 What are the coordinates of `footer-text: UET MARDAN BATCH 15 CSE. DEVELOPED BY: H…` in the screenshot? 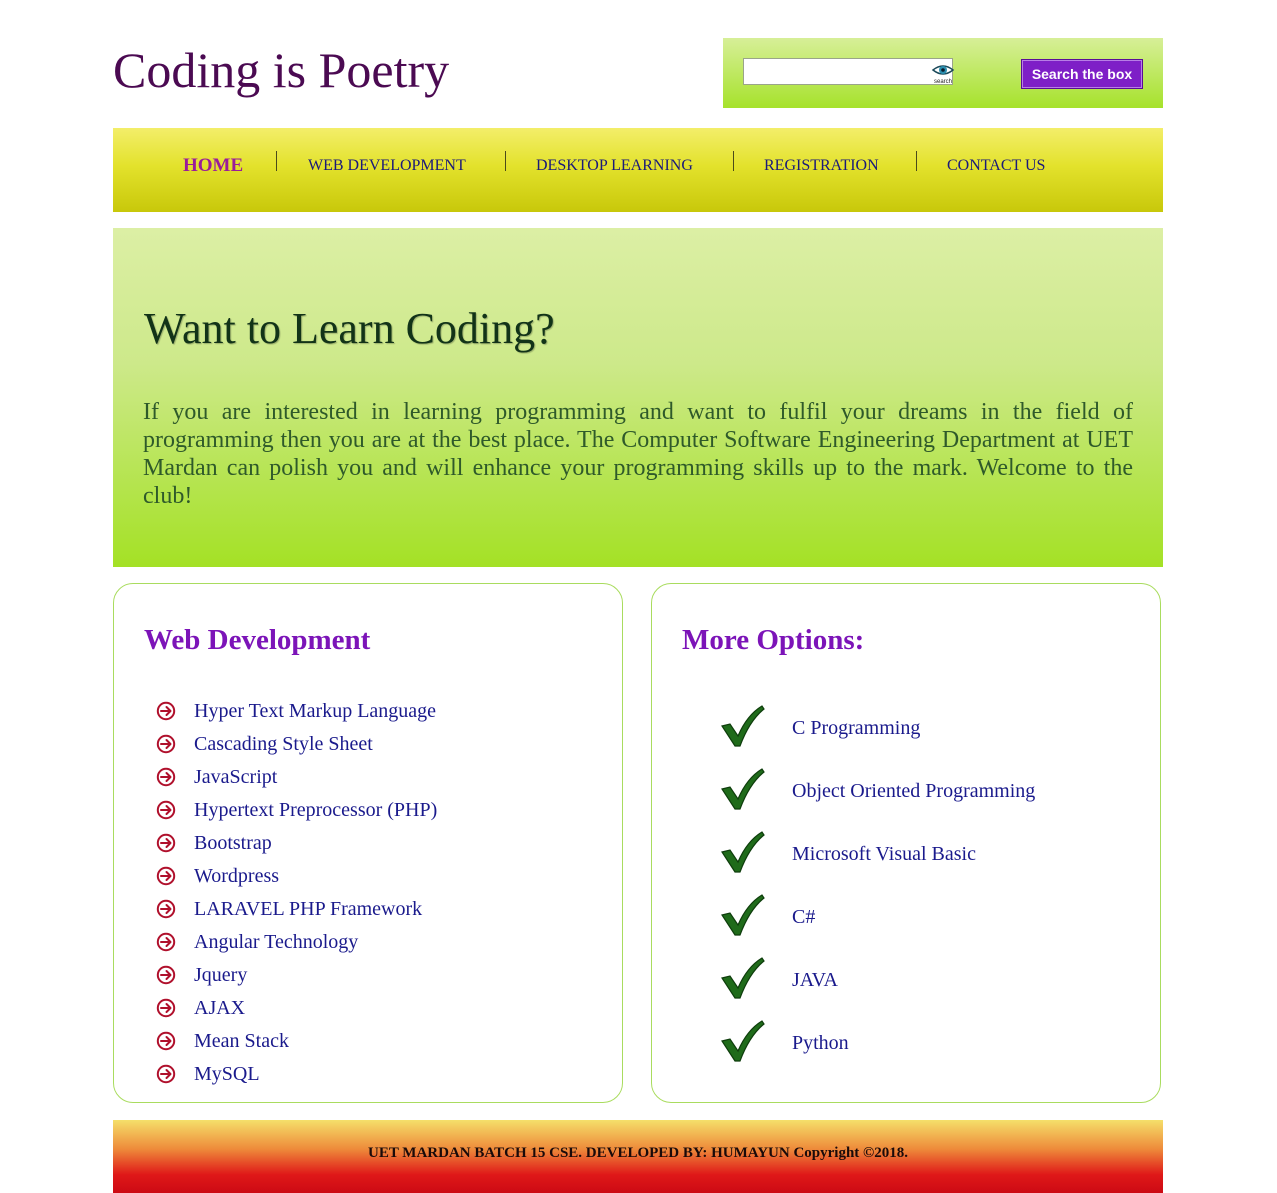 It's located at (637, 1153).